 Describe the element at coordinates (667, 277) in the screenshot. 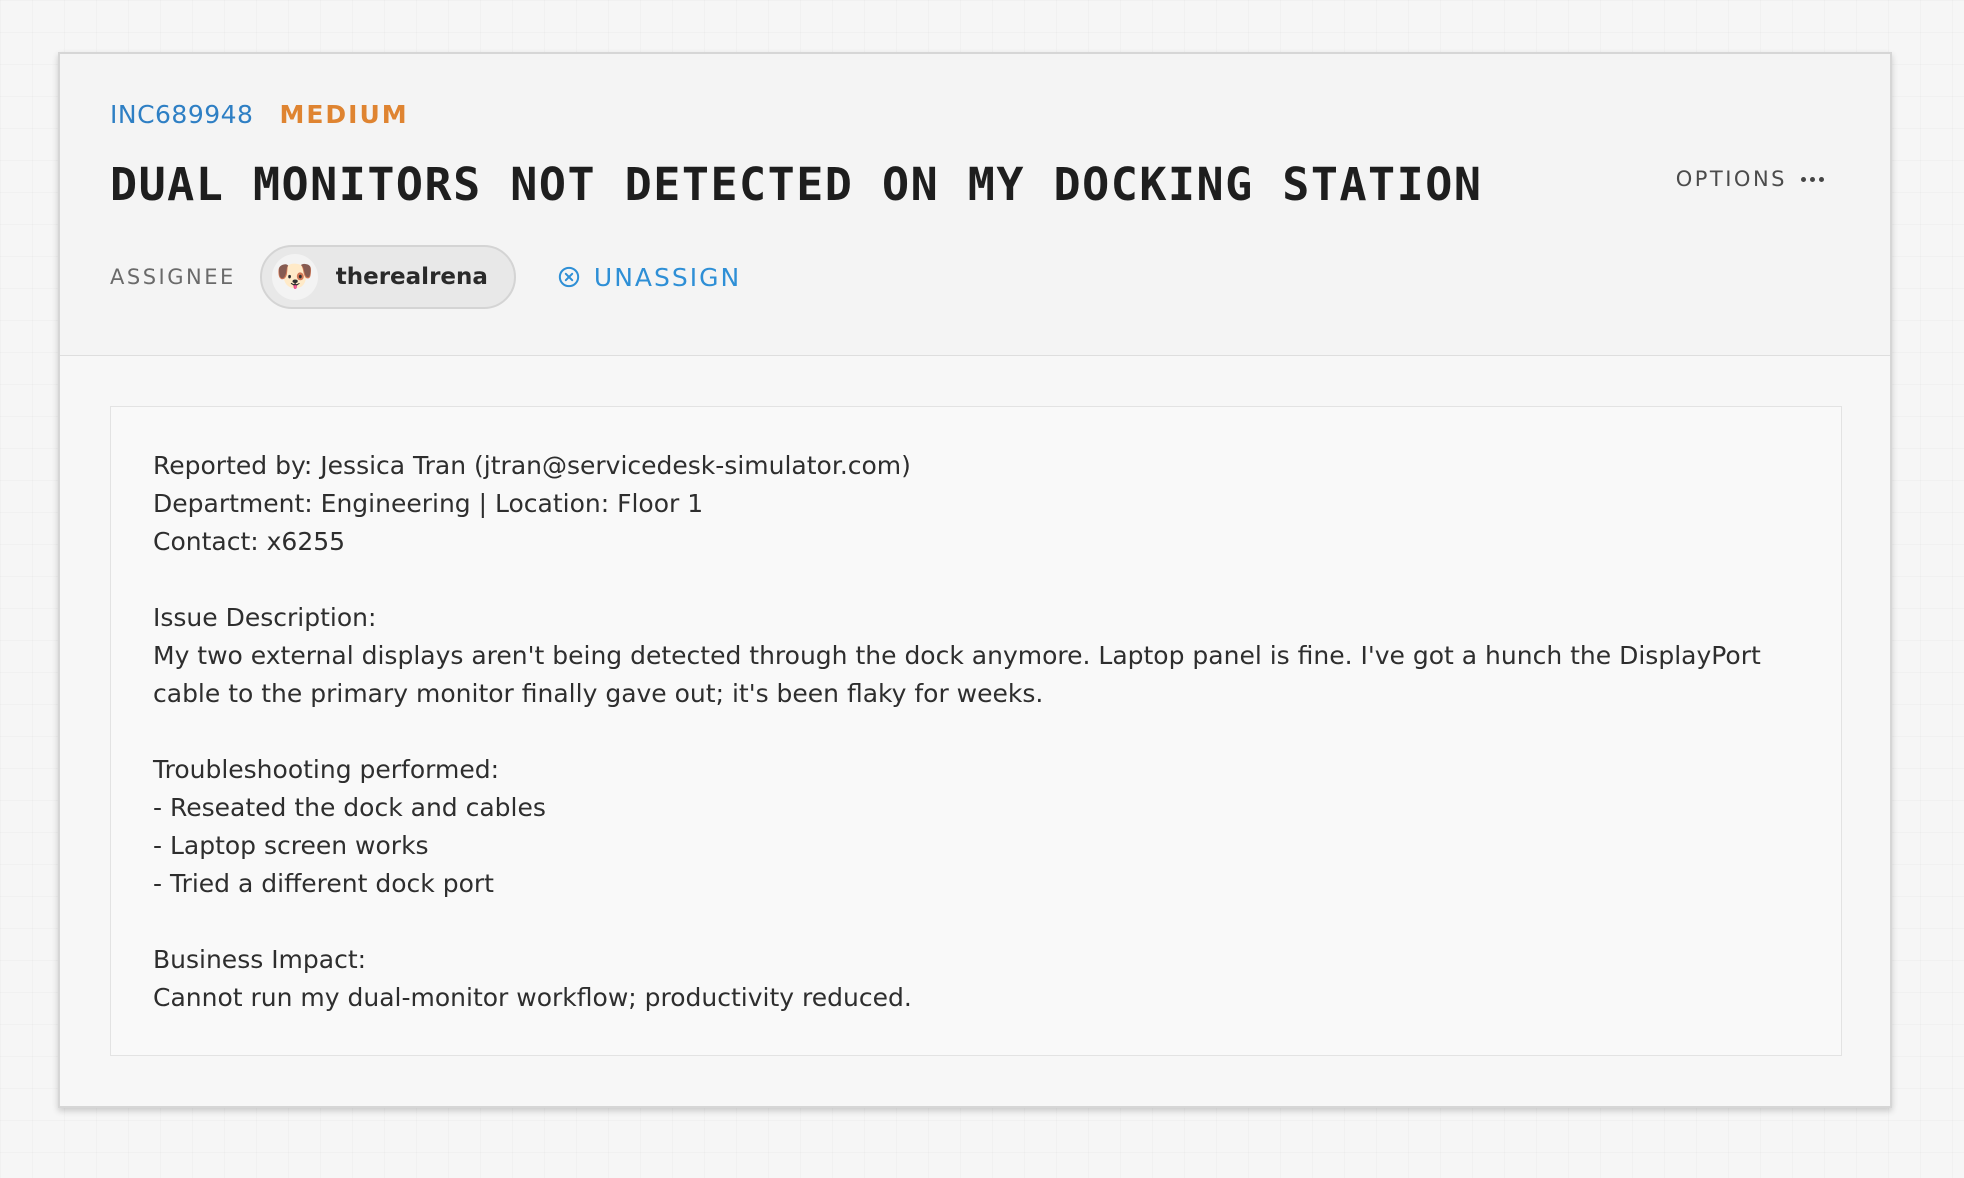

I see `unassign-label: UNASSIGN` at that location.